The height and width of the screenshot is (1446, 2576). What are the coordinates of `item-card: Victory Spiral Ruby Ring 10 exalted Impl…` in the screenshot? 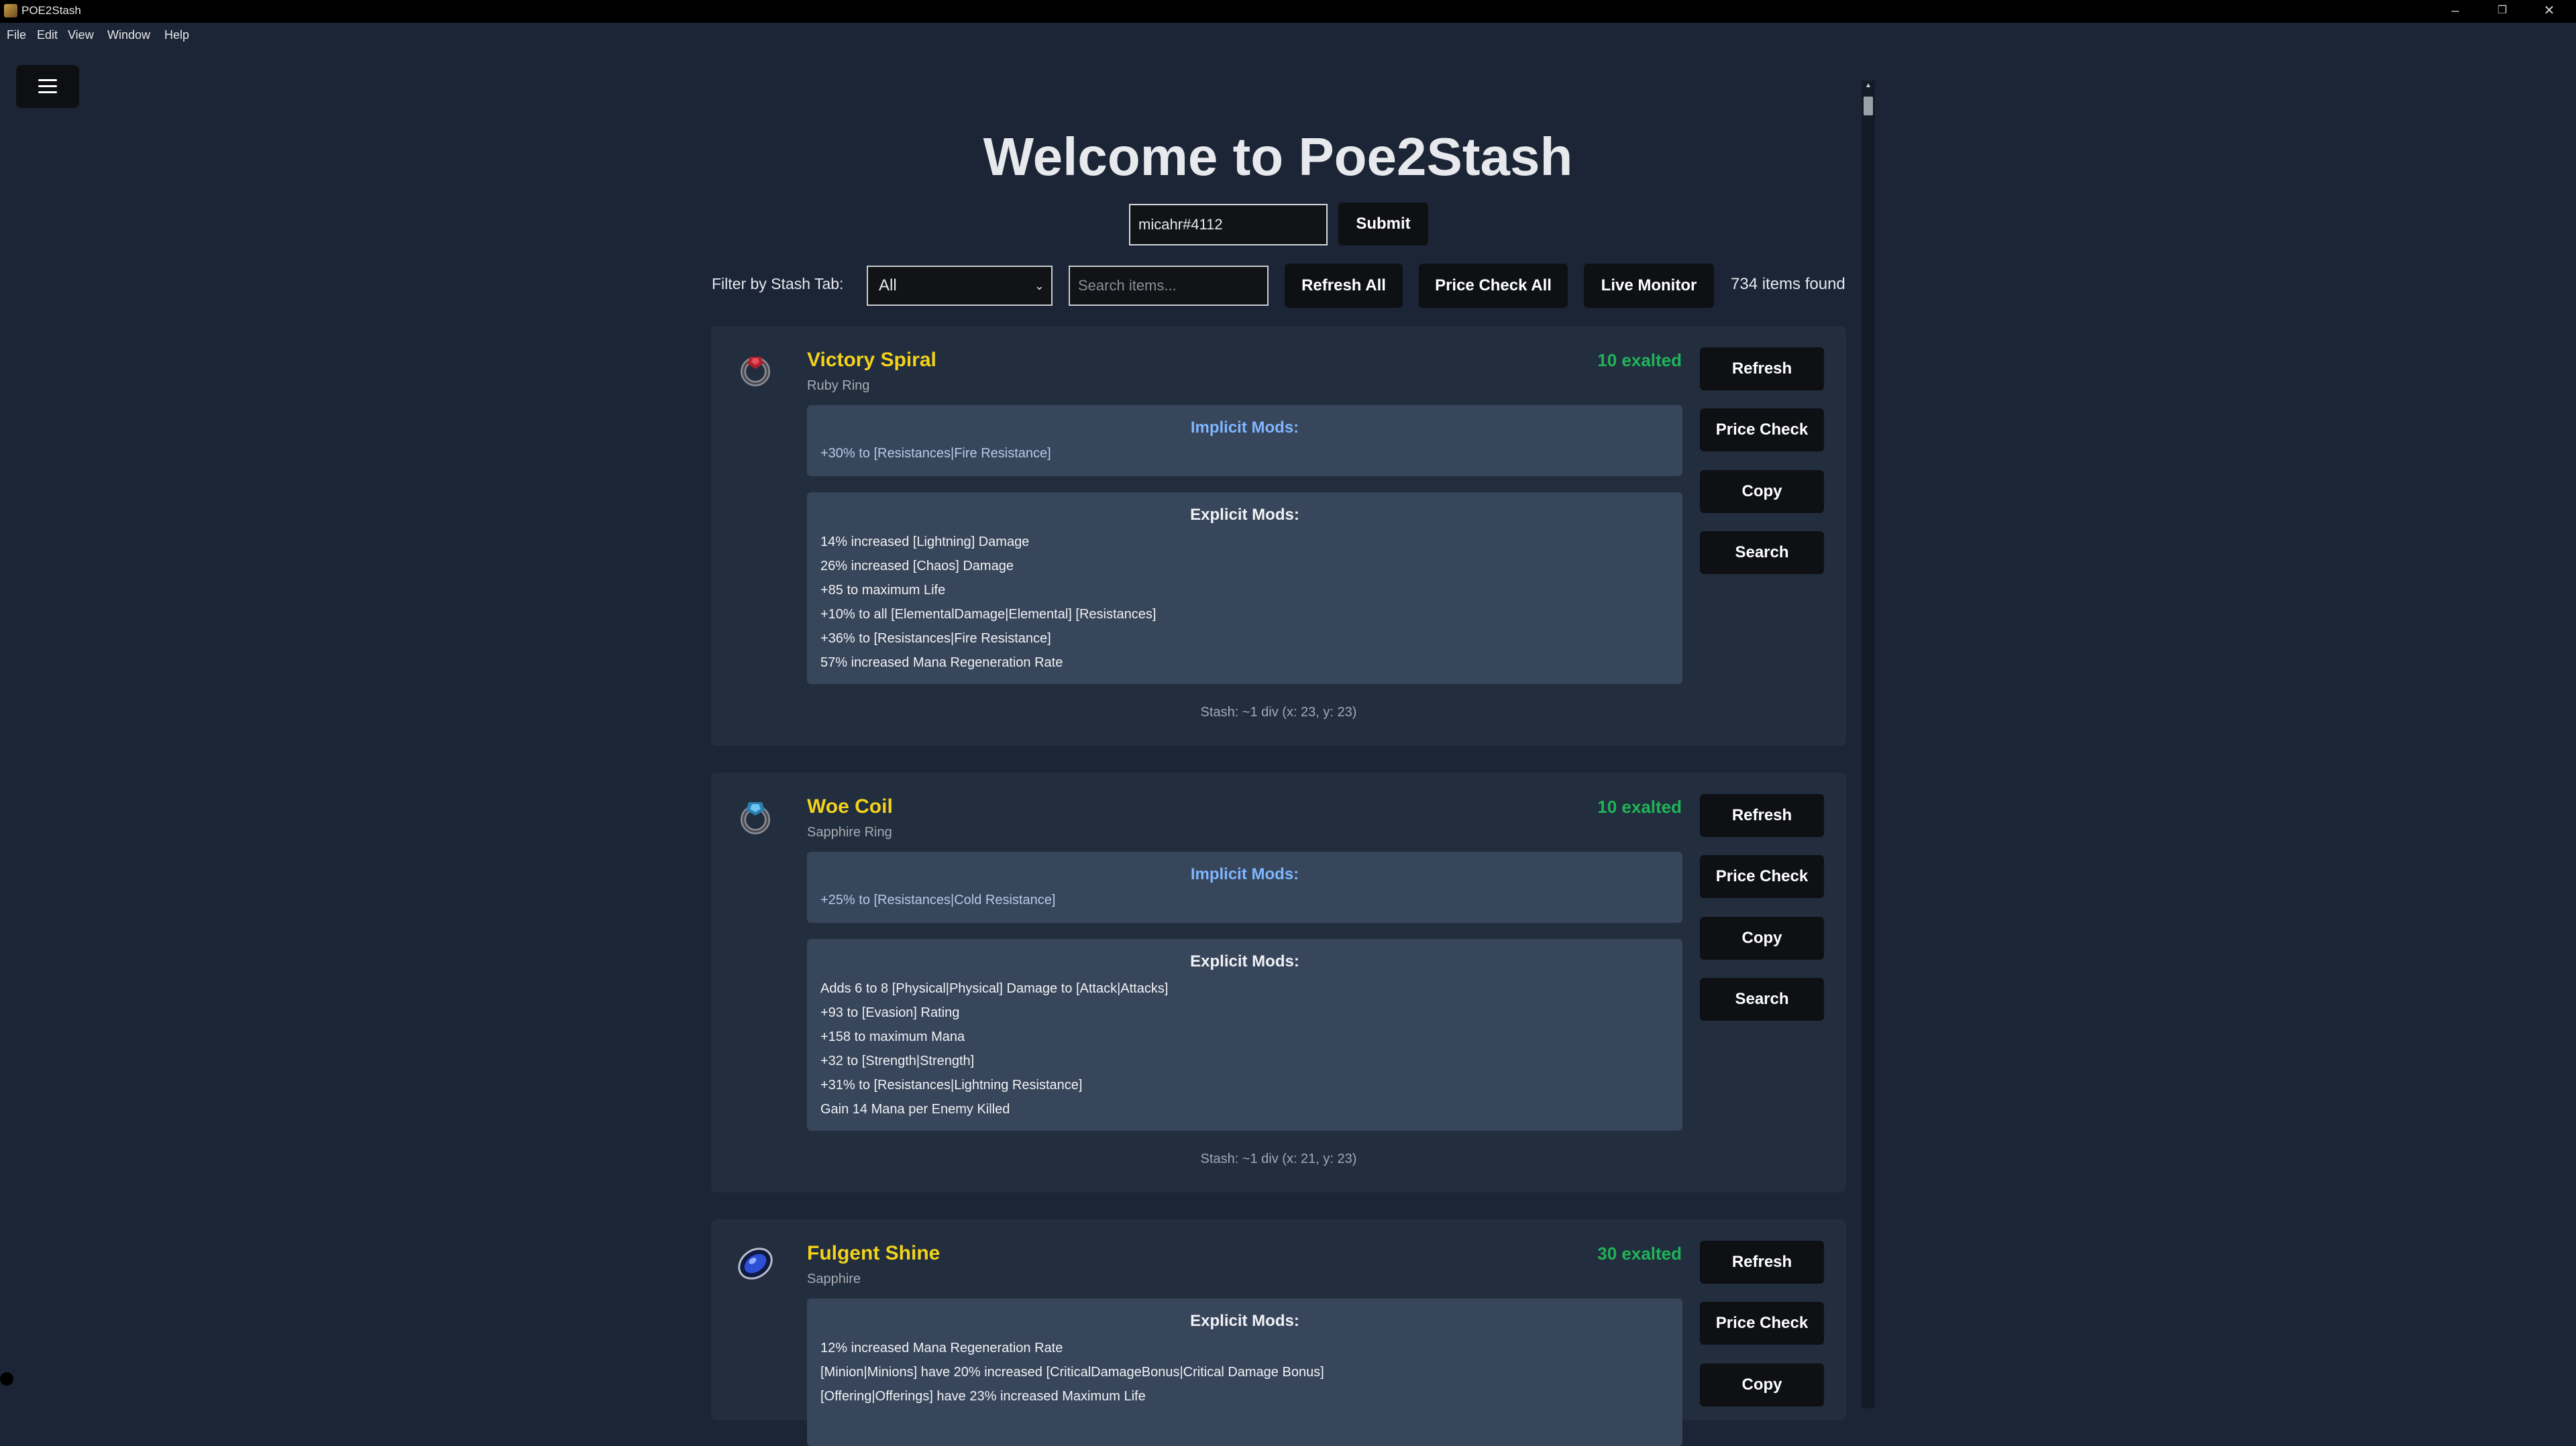 It's located at (1278, 536).